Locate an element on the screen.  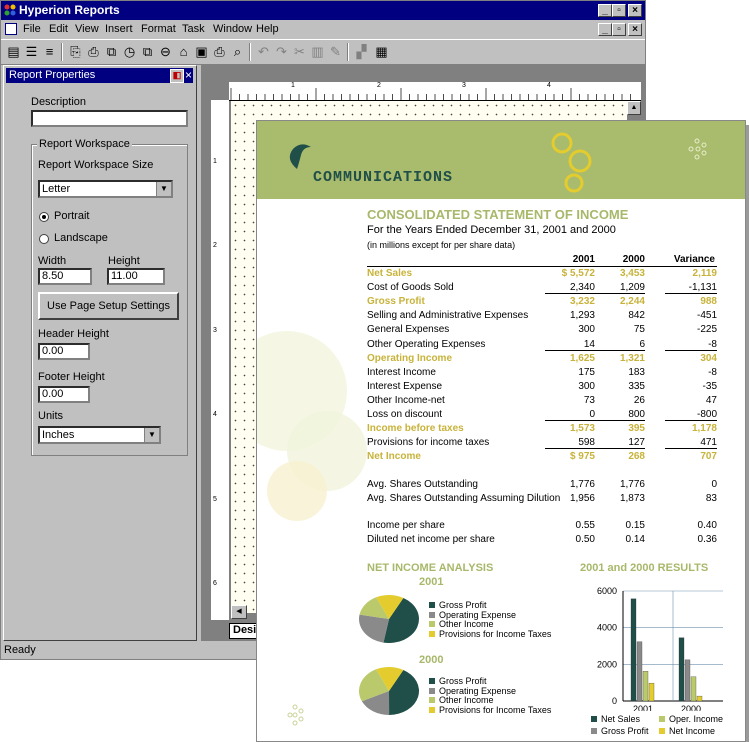
new-from-icon: ⎙ is located at coordinates (93, 51).